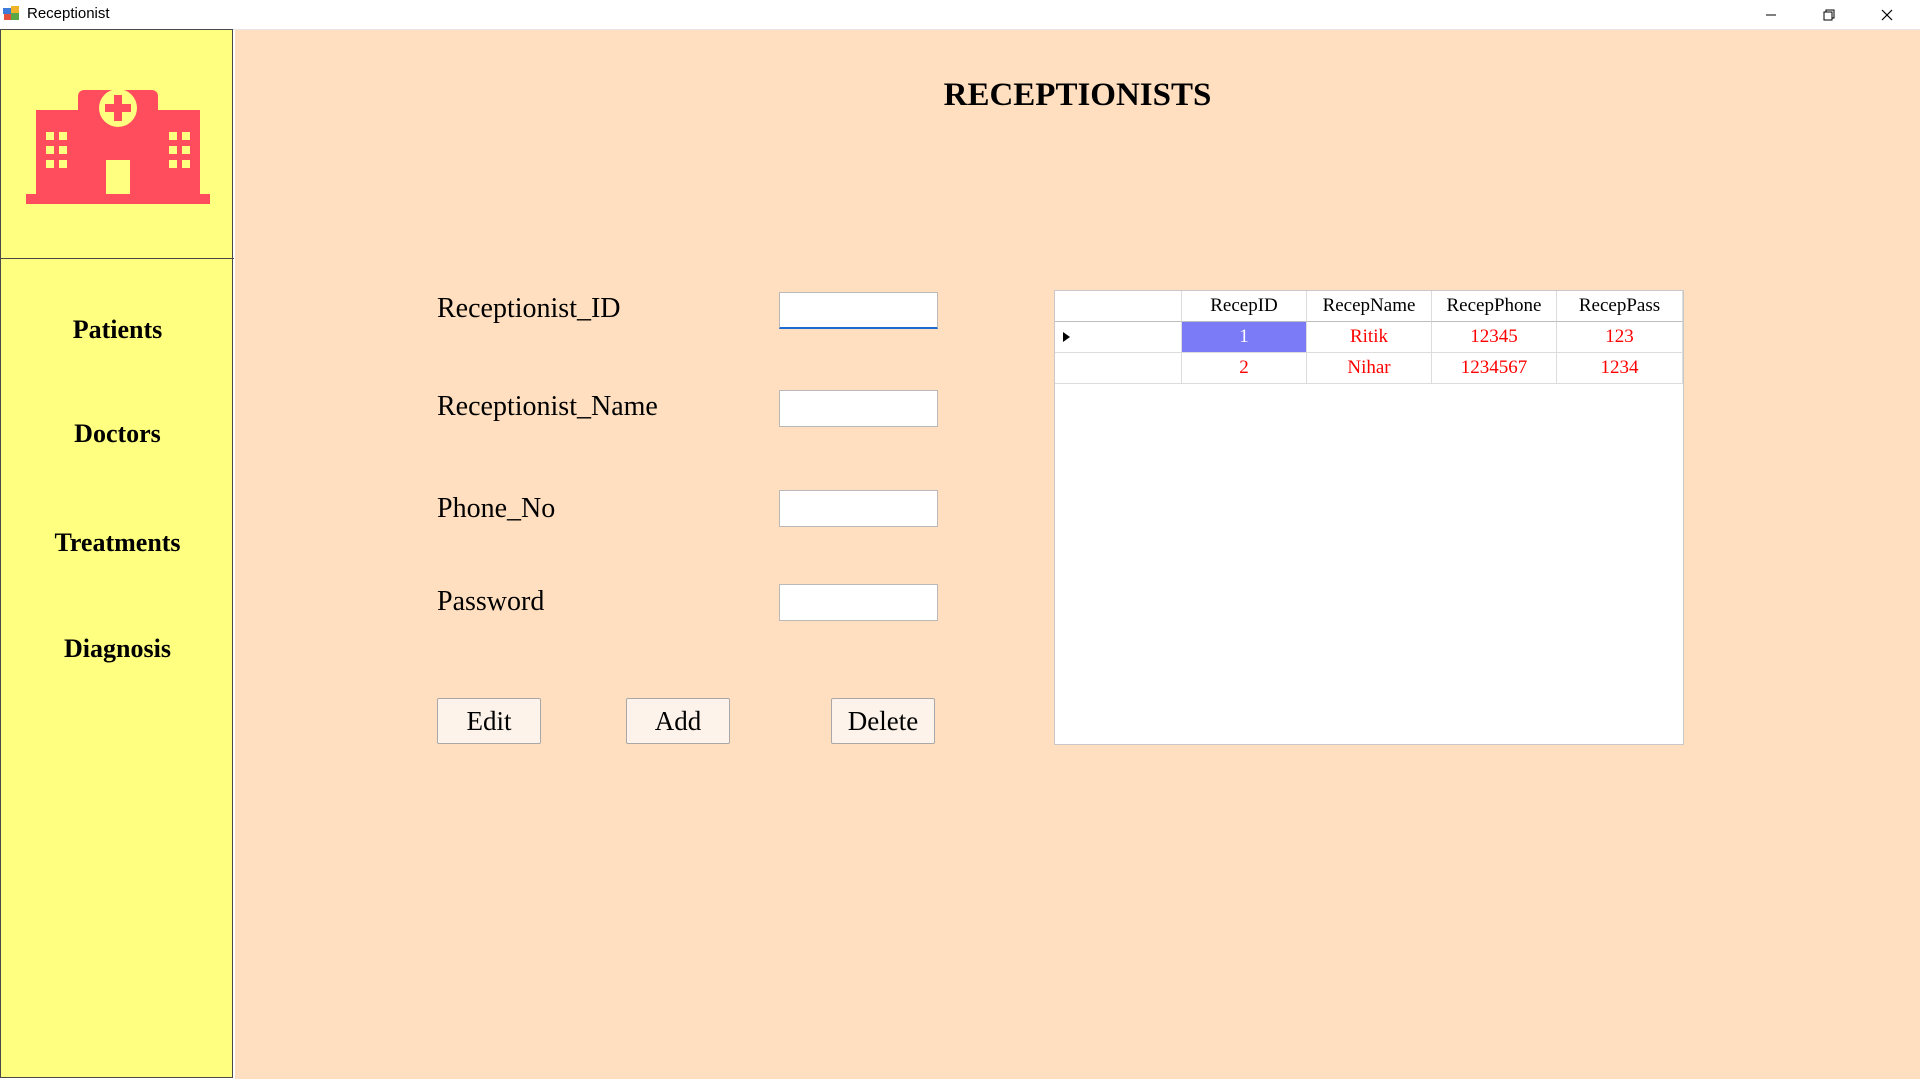 This screenshot has height=1080, width=1920. I want to click on column-header-recepname: RecepName, so click(1369, 306).